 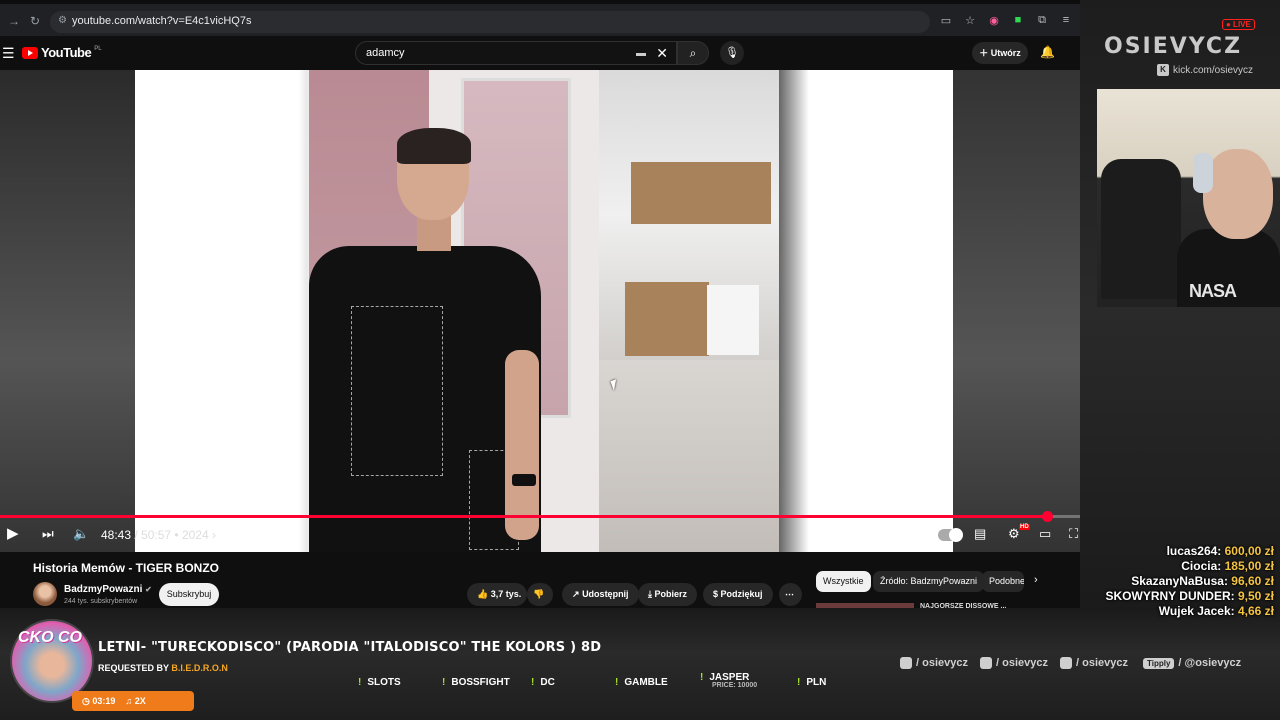 What do you see at coordinates (1036, 580) in the screenshot?
I see `chips-next-icon: ›` at bounding box center [1036, 580].